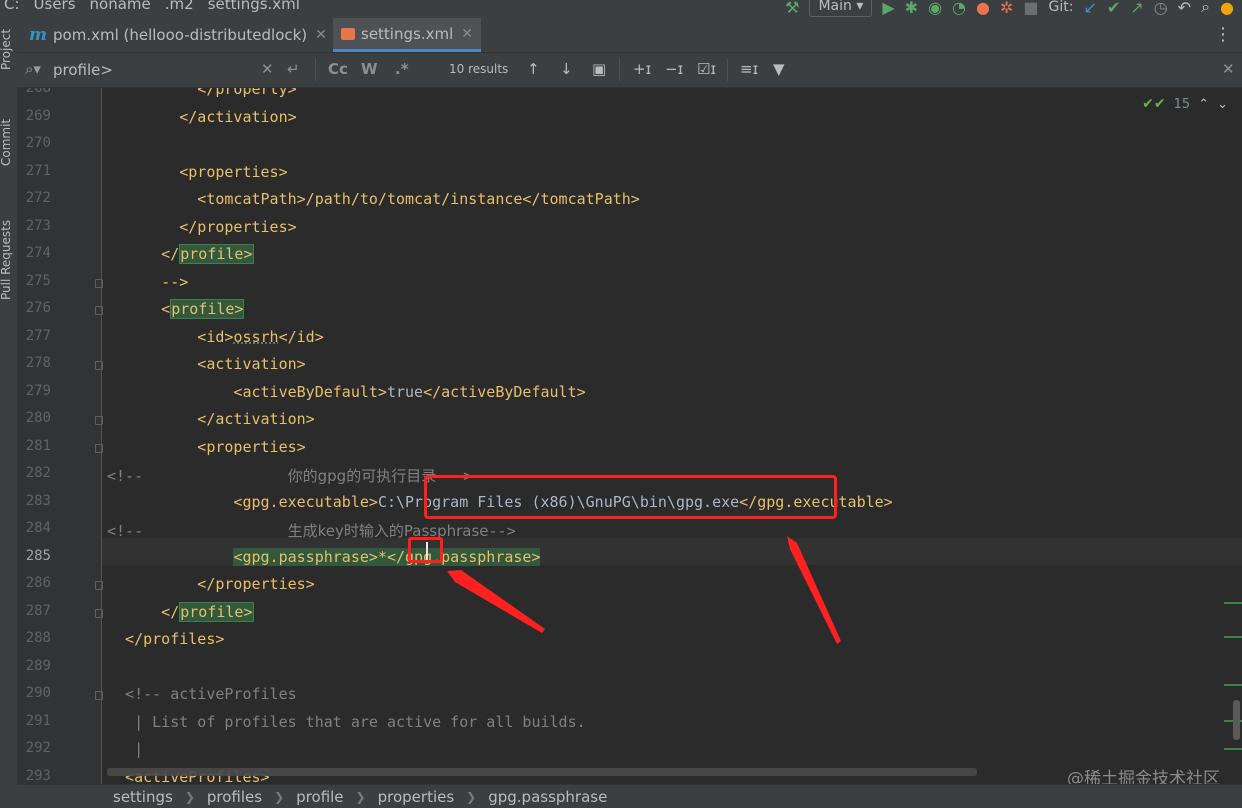 The width and height of the screenshot is (1242, 808). Describe the element at coordinates (267, 69) in the screenshot. I see `clear-search-icon: ✕` at that location.